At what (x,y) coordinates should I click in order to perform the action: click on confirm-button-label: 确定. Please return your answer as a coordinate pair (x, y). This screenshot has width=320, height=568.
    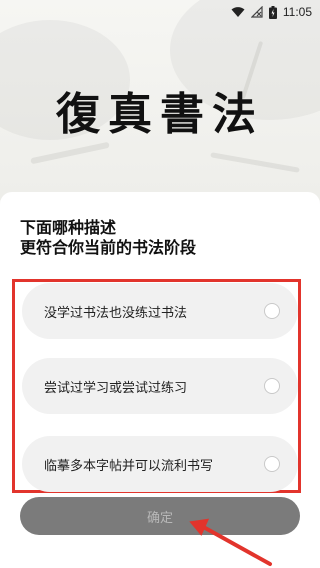
    Looking at the image, I should click on (159, 518).